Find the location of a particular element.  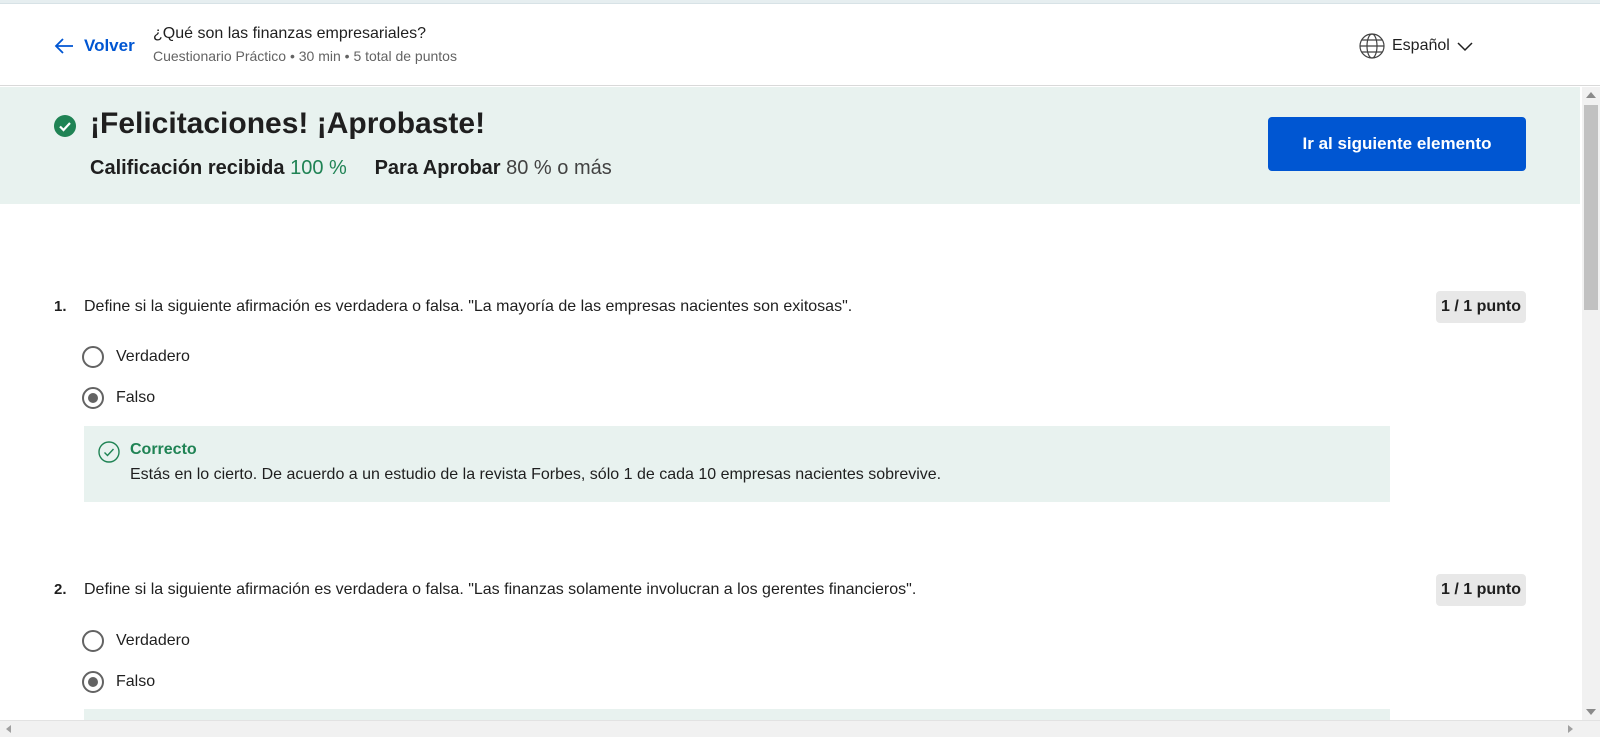

question-number: 1. is located at coordinates (60, 306).